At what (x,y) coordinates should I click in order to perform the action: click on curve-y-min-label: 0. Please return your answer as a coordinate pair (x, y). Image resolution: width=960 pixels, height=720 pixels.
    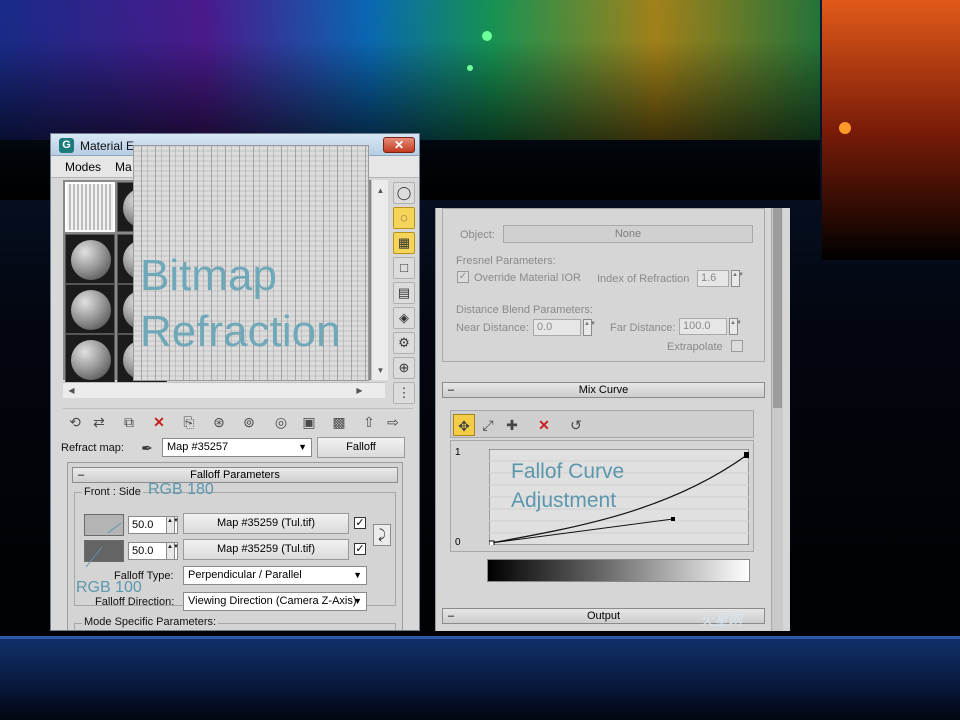
    Looking at the image, I should click on (458, 542).